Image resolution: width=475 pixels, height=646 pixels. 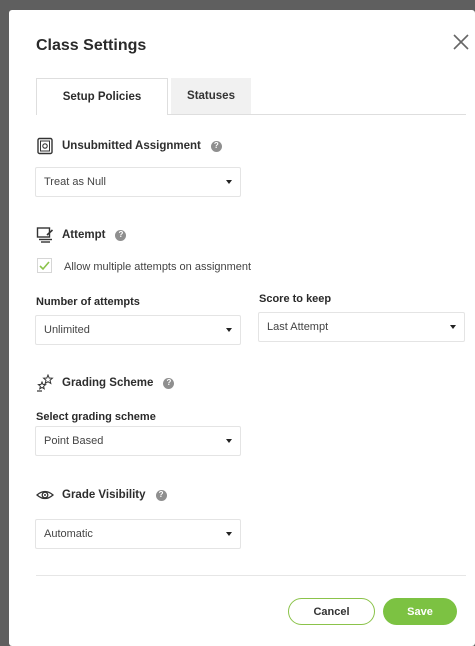 I want to click on number-of-attempts-label: Number of attempts, so click(x=88, y=302).